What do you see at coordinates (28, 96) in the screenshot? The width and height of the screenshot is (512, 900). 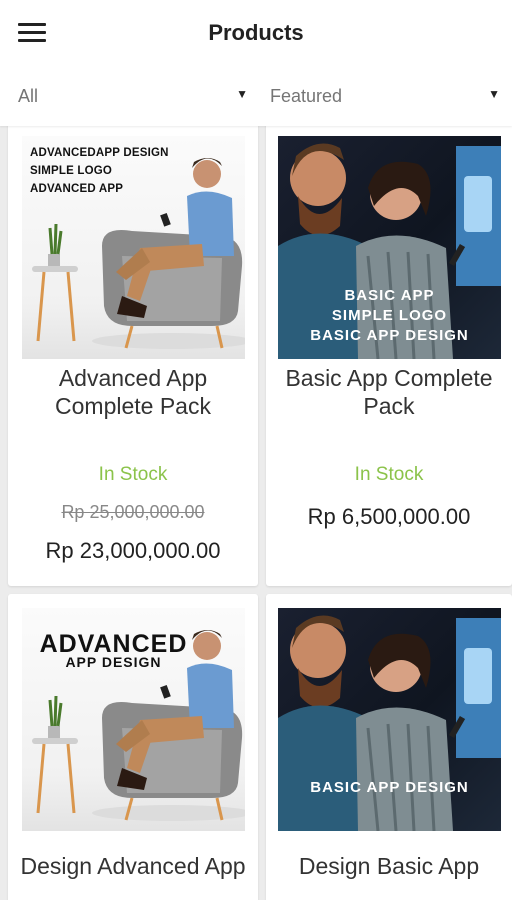 I see `category-filter-value: All` at bounding box center [28, 96].